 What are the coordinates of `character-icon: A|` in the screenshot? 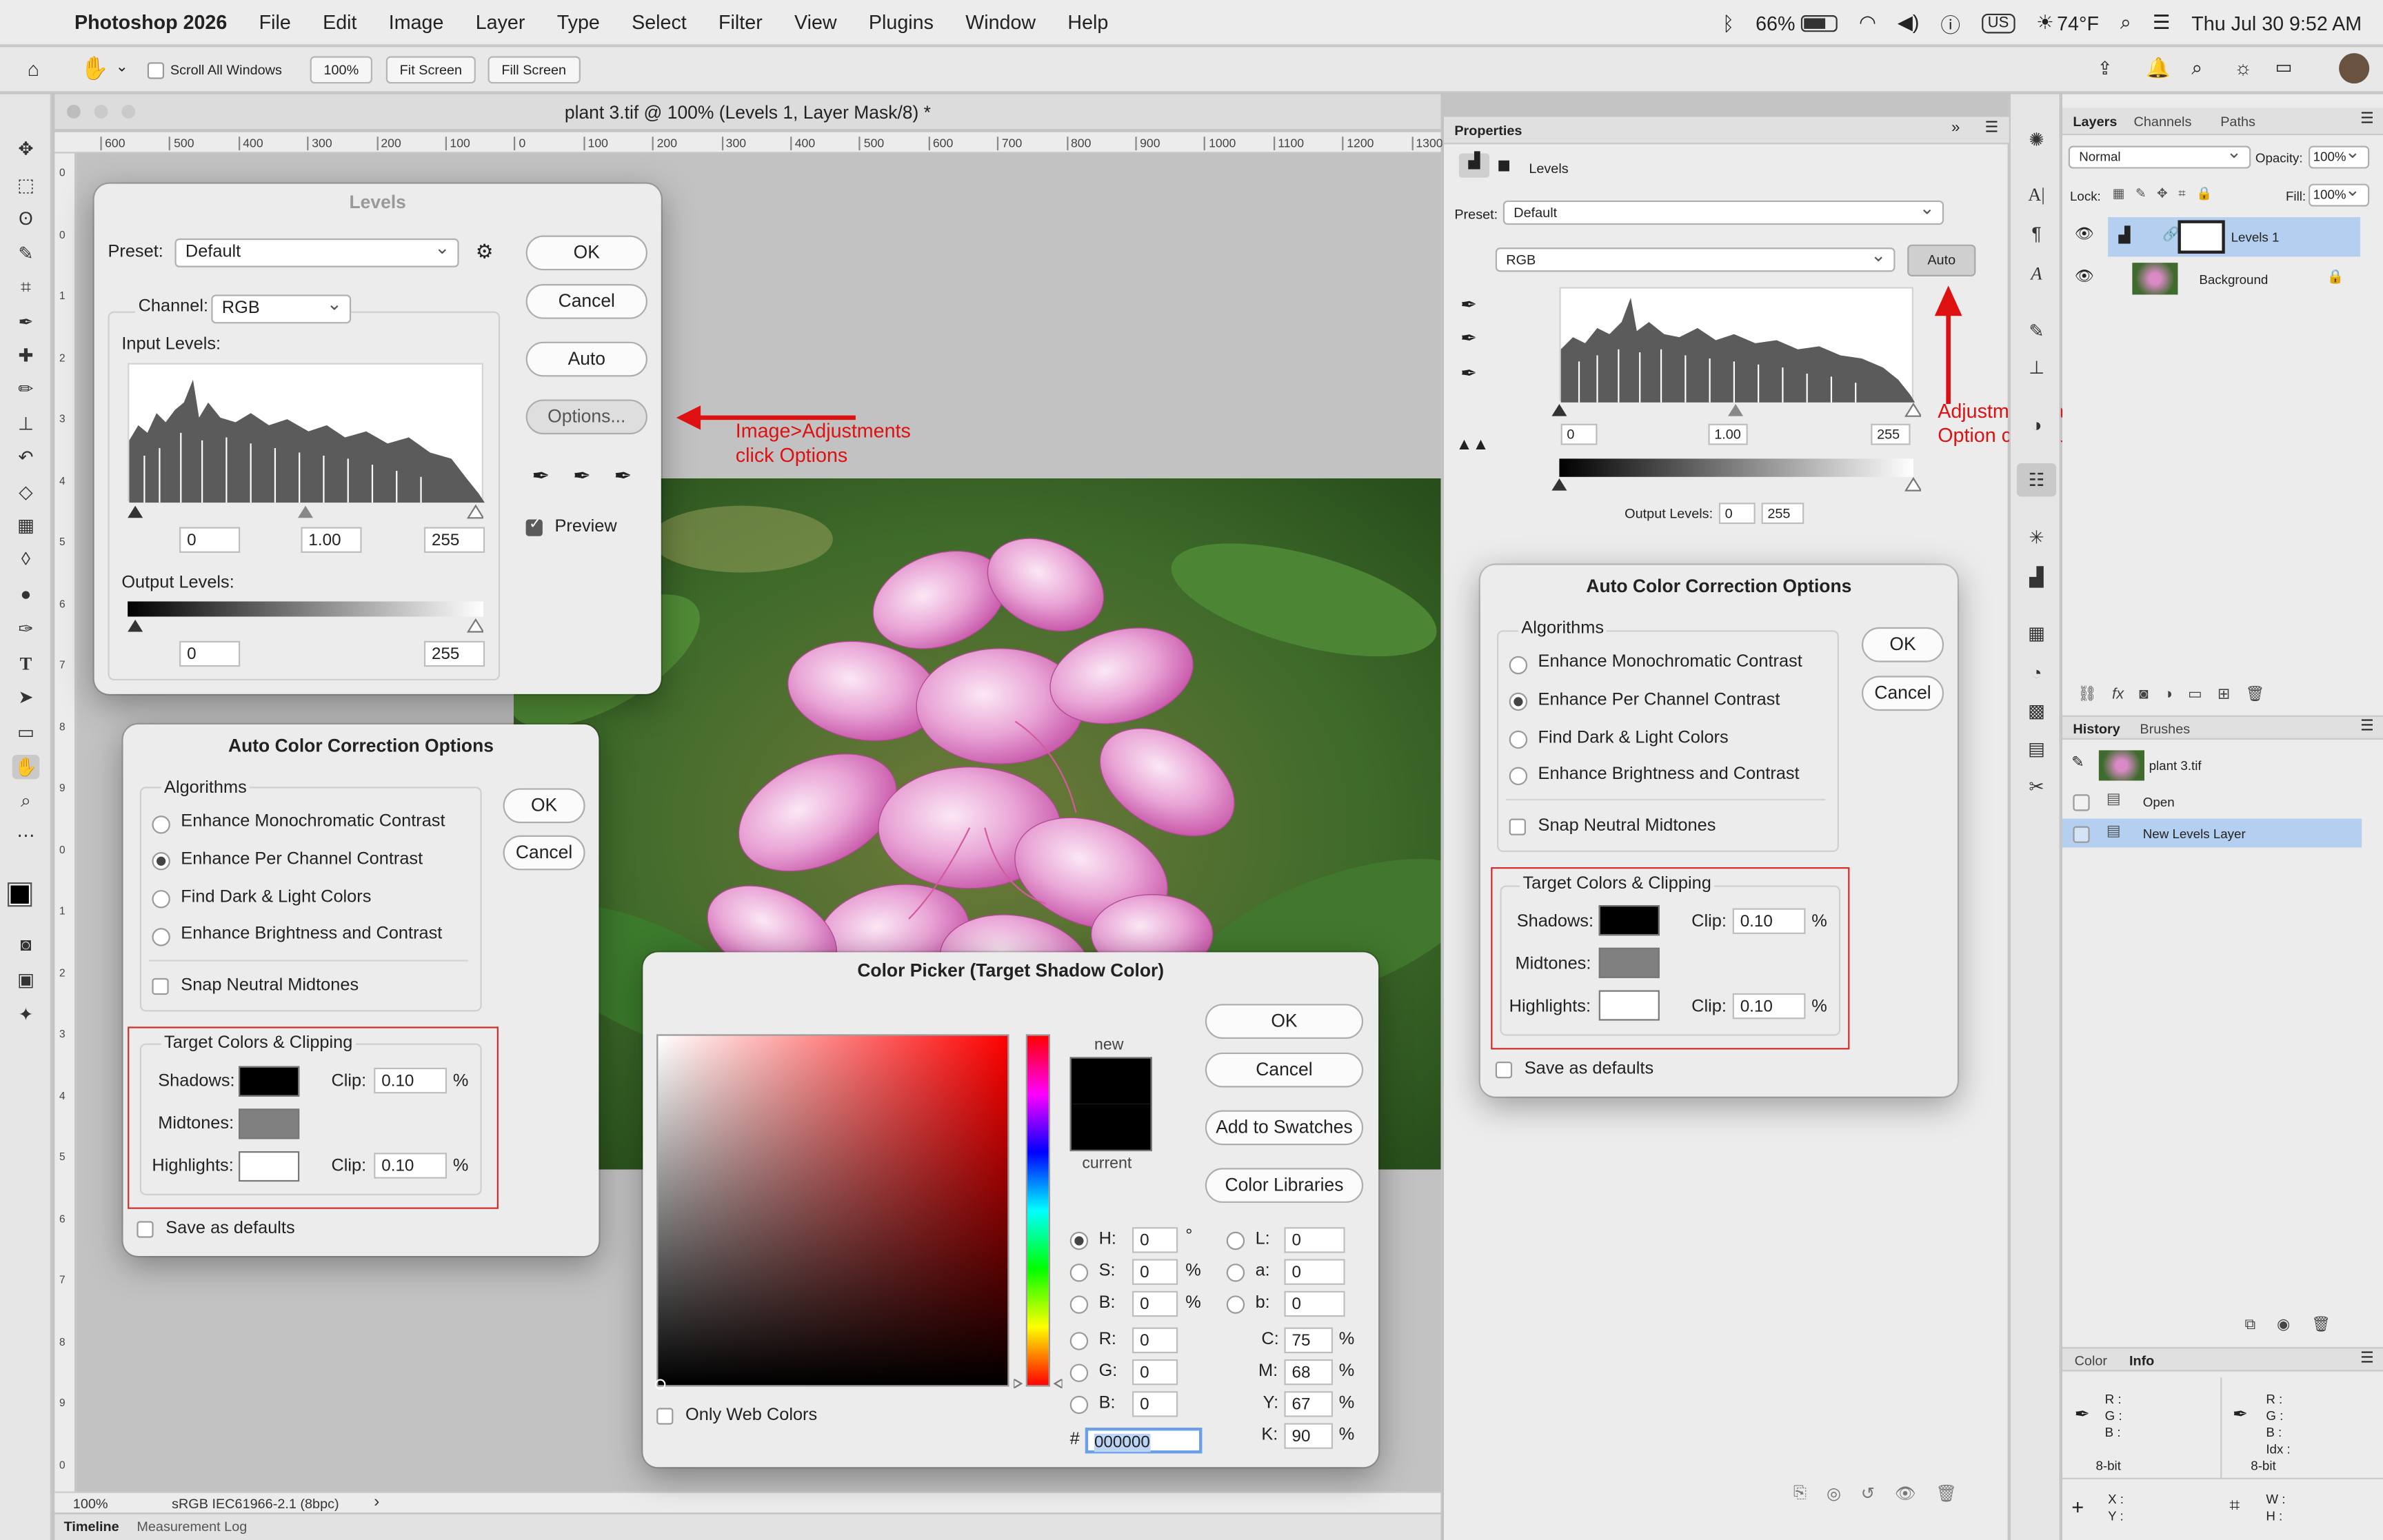 It's located at (2037, 194).